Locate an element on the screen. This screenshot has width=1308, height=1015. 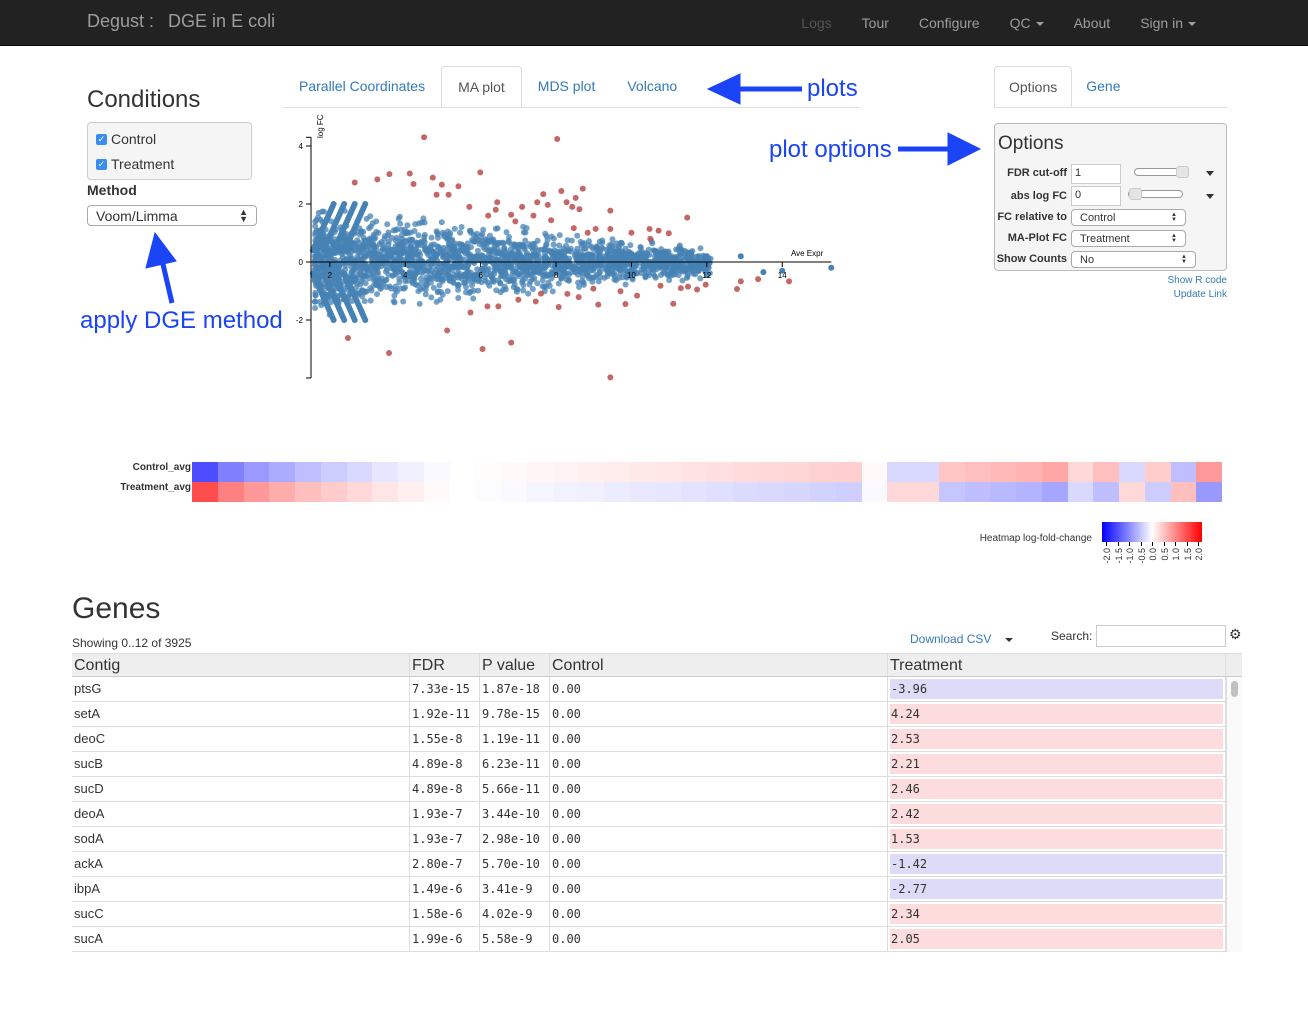
search-input is located at coordinates (1161, 636).